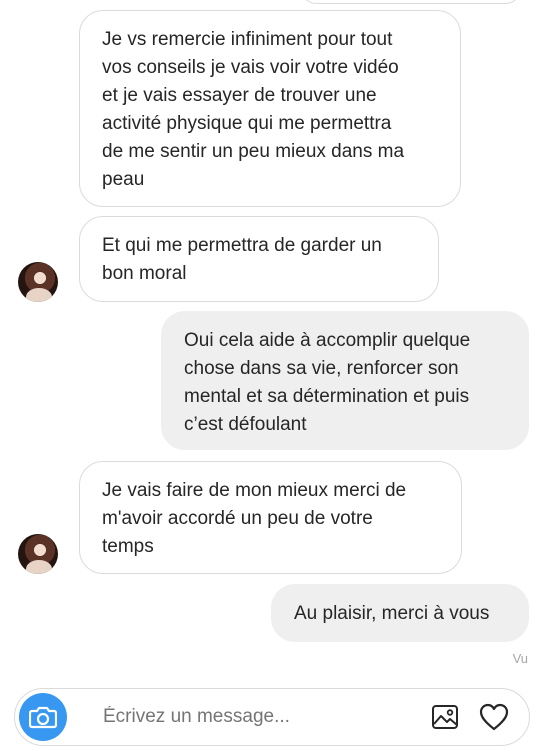 Image resolution: width=540 pixels, height=756 pixels. I want to click on message-input, so click(238, 717).